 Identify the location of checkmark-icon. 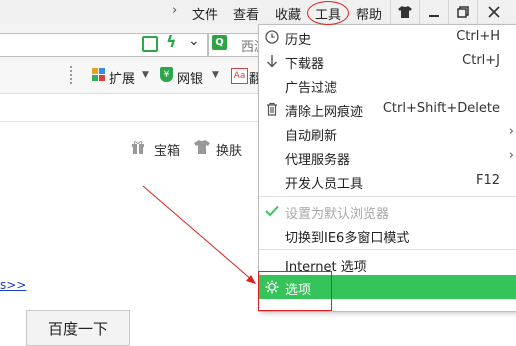
(272, 211).